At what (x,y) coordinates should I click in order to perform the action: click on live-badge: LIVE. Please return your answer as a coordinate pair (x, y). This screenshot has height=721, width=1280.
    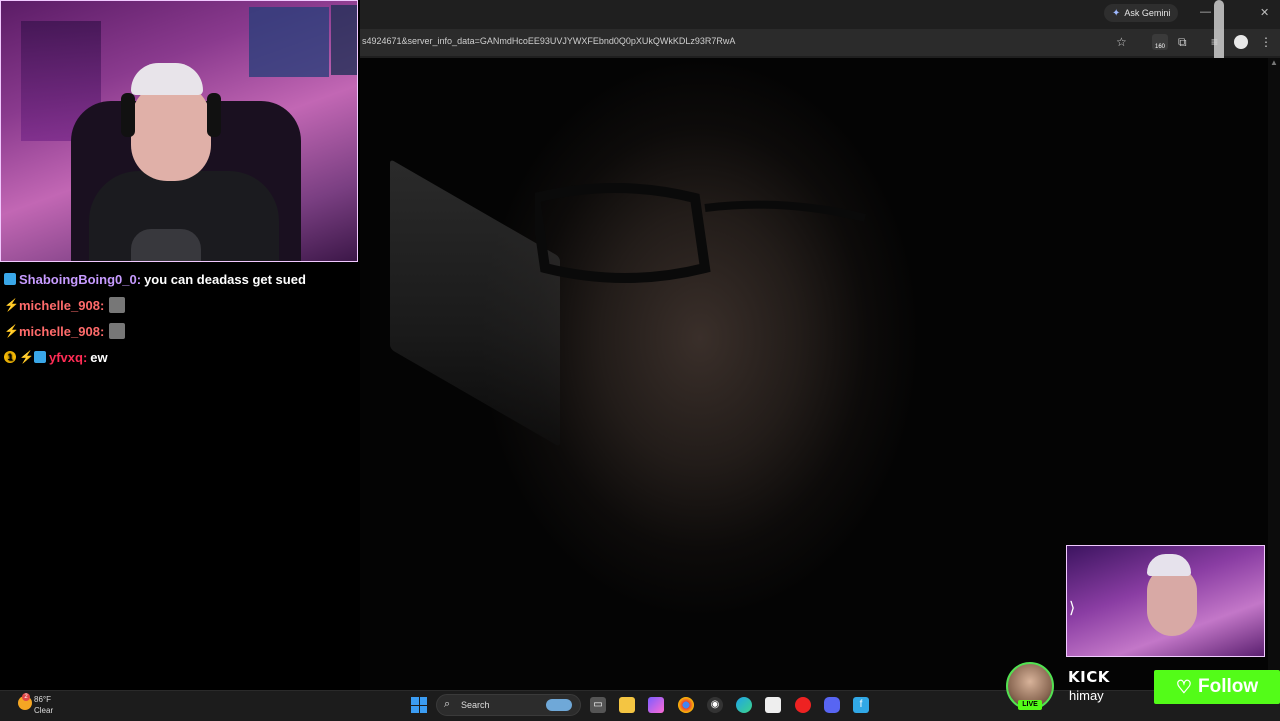
    Looking at the image, I should click on (1030, 705).